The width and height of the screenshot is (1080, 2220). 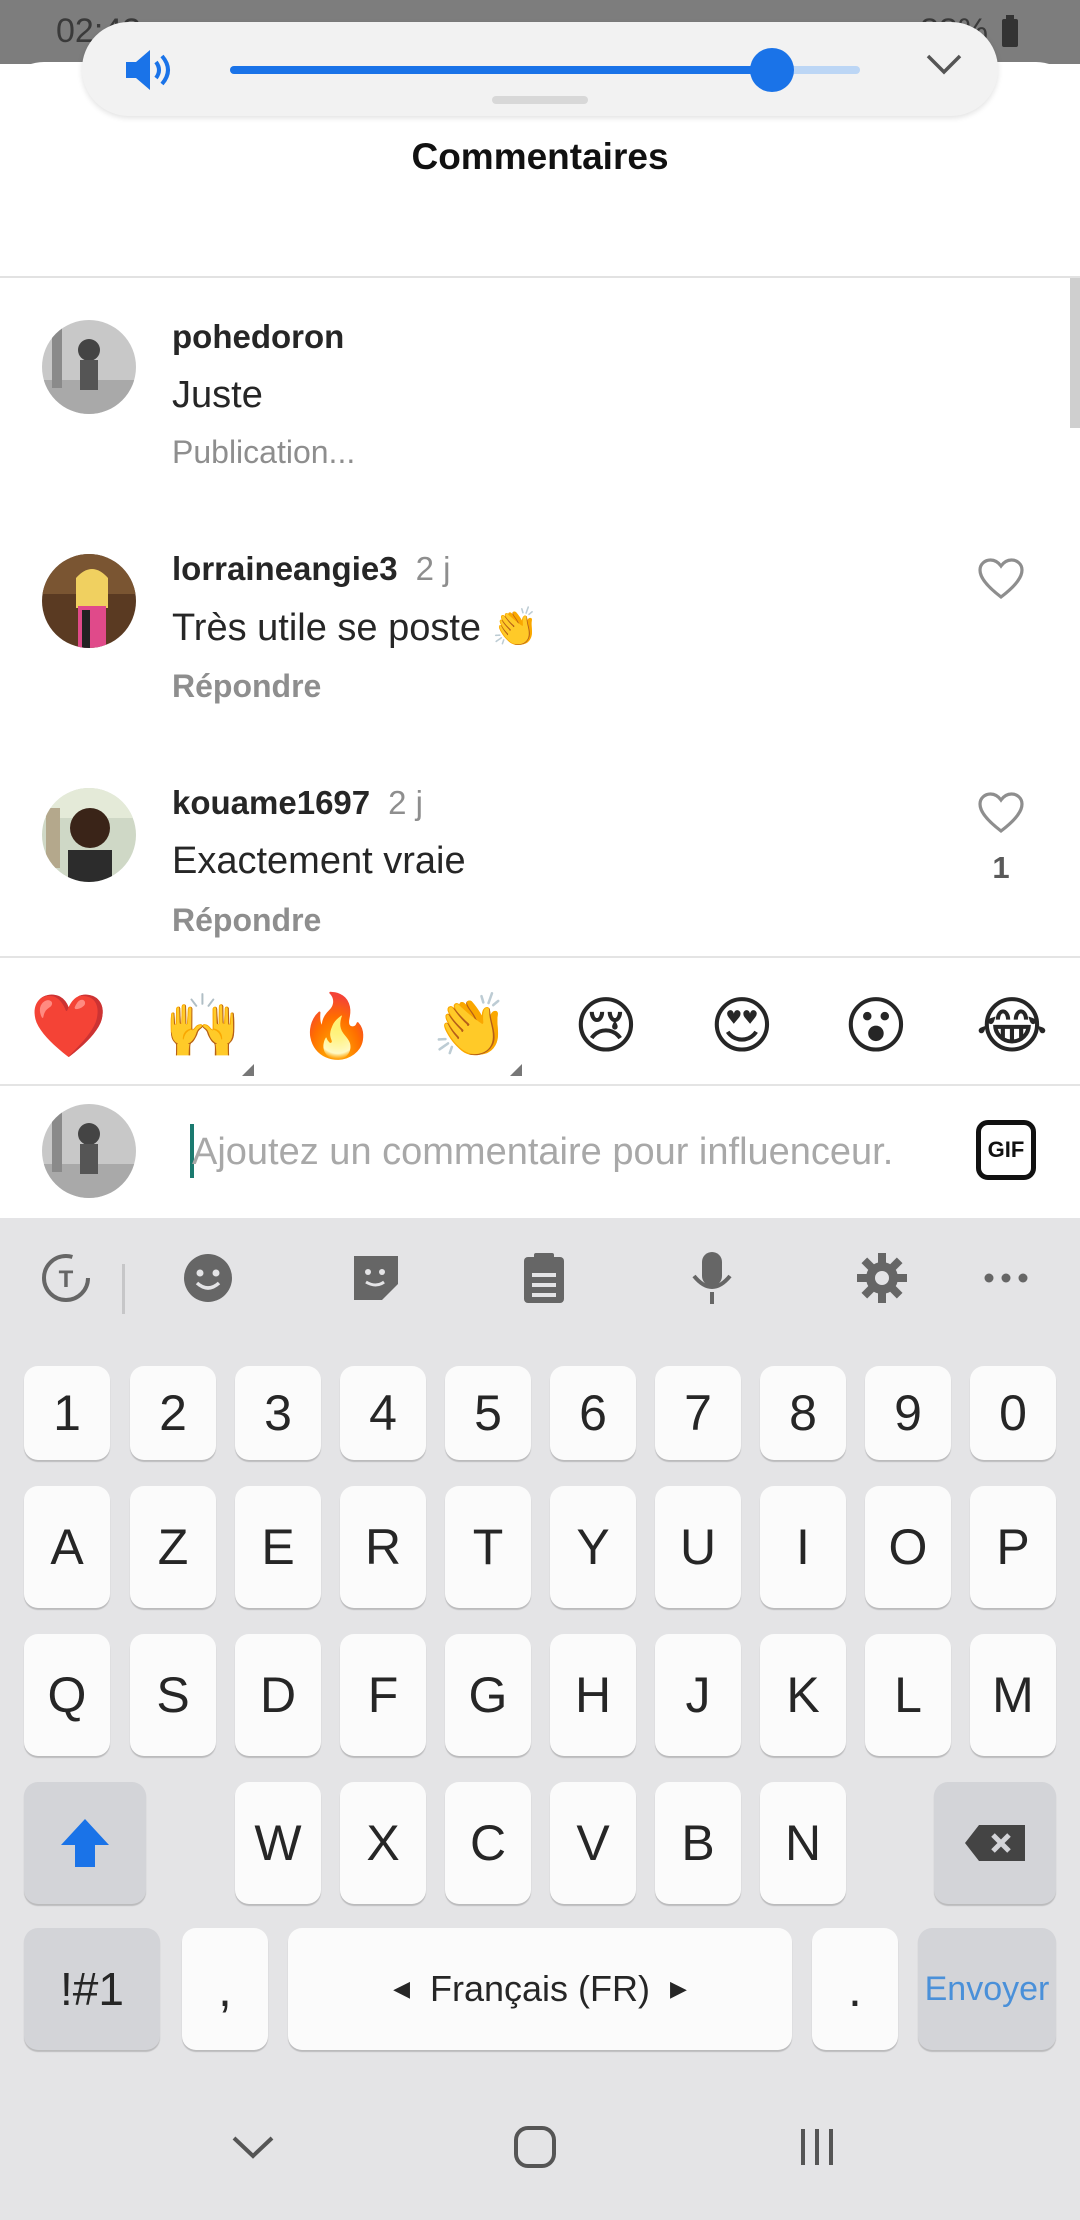 I want to click on key-z: Z, so click(x=173, y=1547).